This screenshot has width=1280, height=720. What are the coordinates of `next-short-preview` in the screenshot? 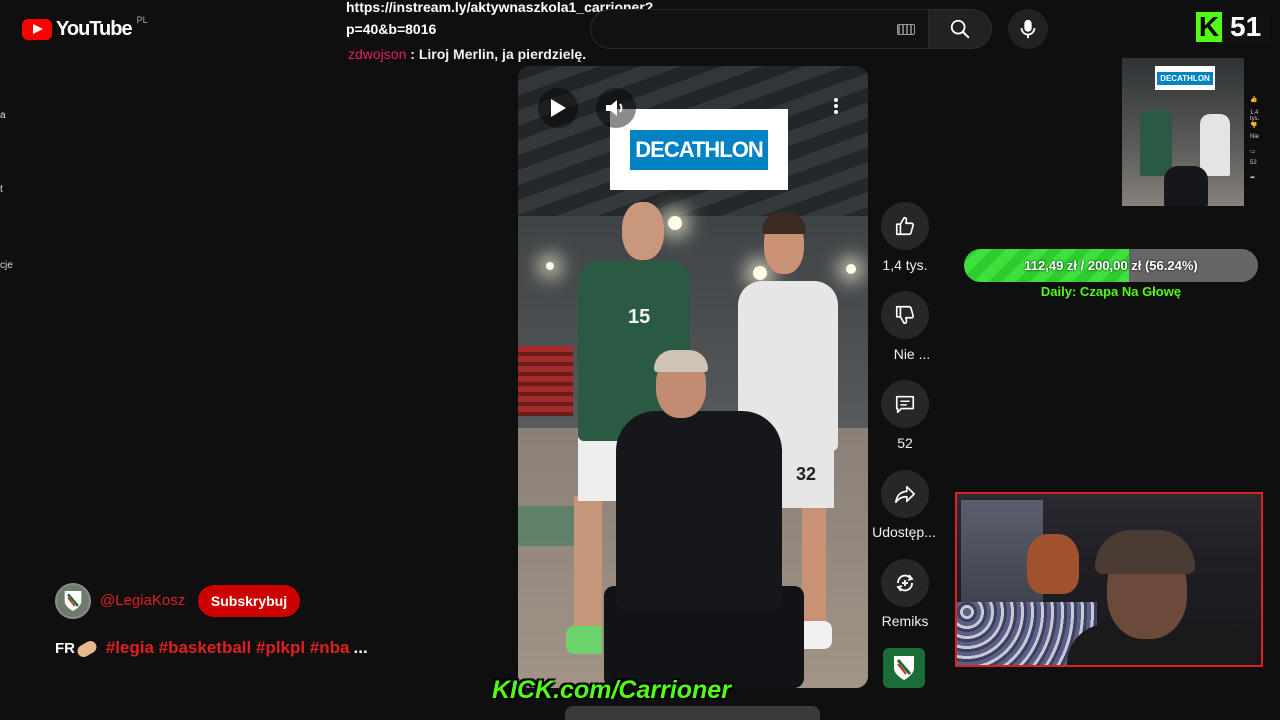 It's located at (692, 713).